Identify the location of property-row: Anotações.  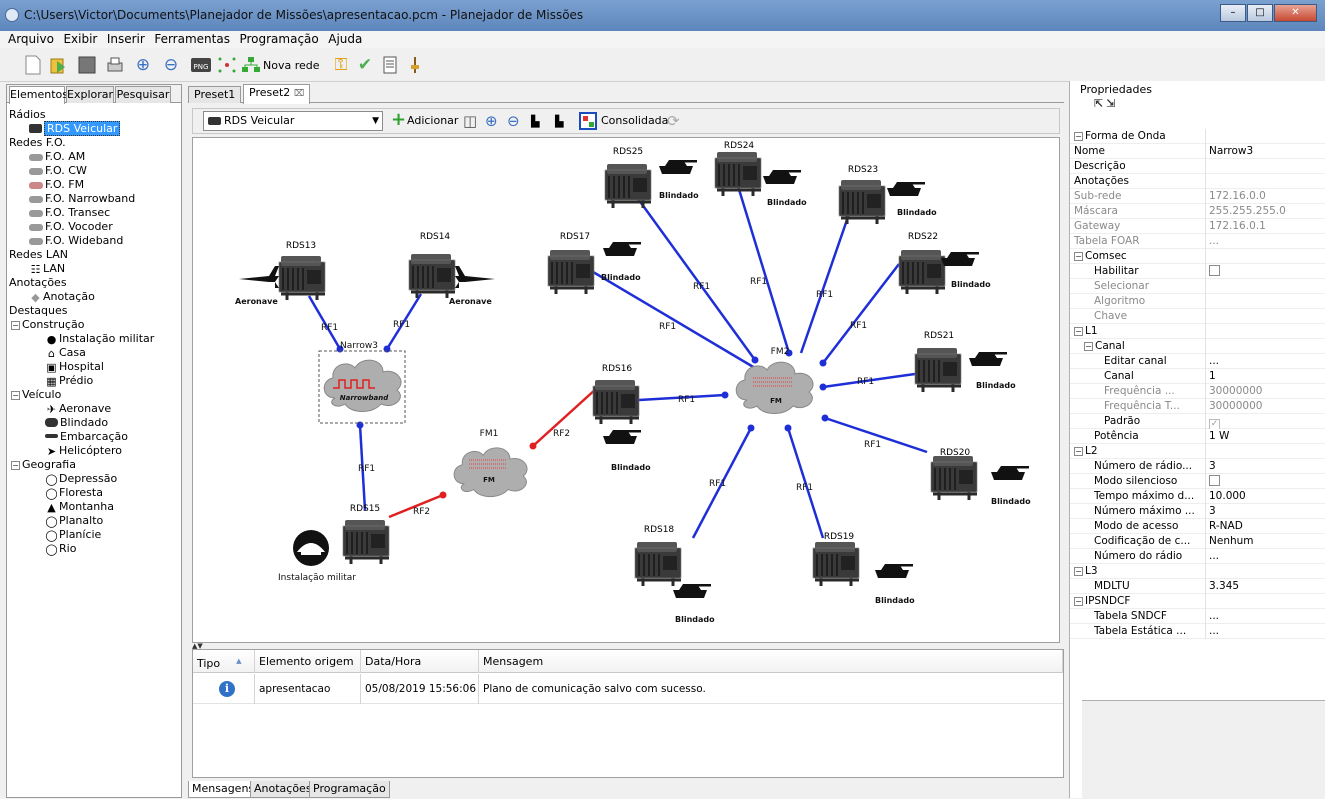
(1197, 181).